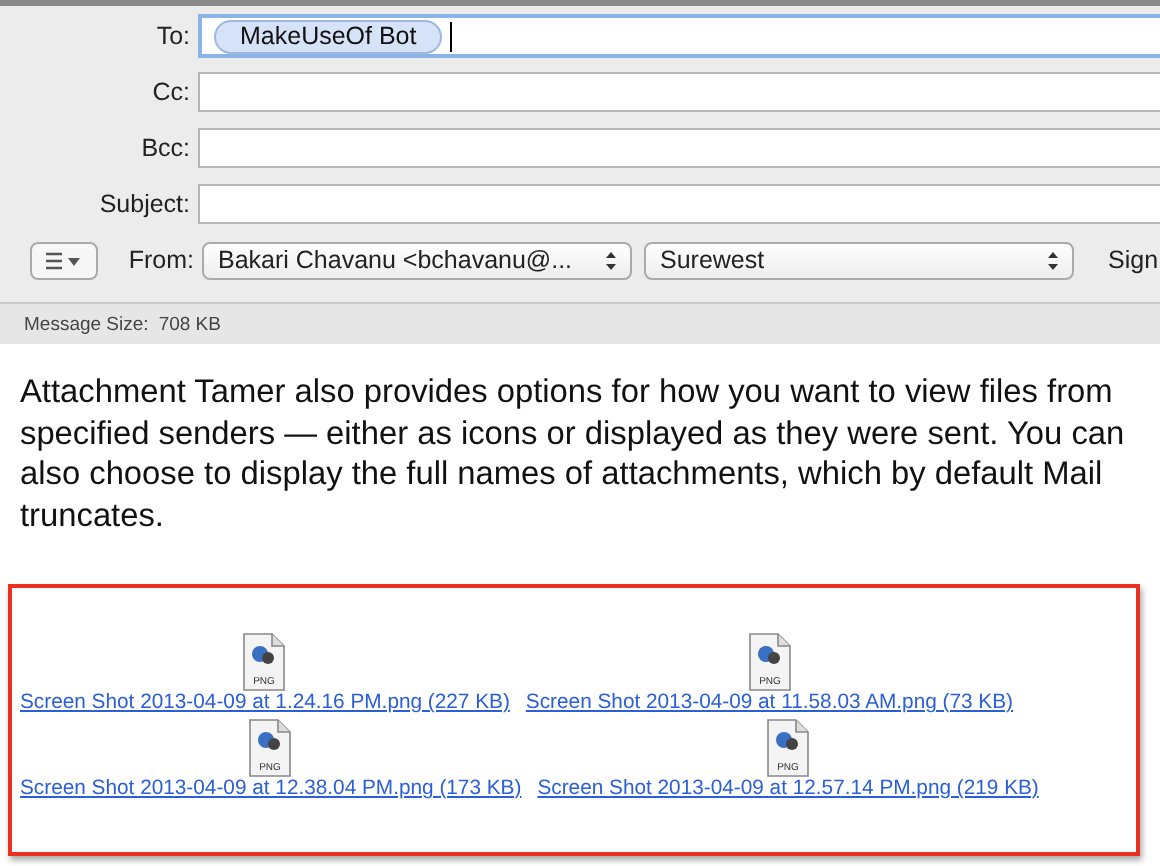 This screenshot has width=1160, height=866. Describe the element at coordinates (328, 36) in the screenshot. I see `recipient-token: MakeUseOf Bot` at that location.